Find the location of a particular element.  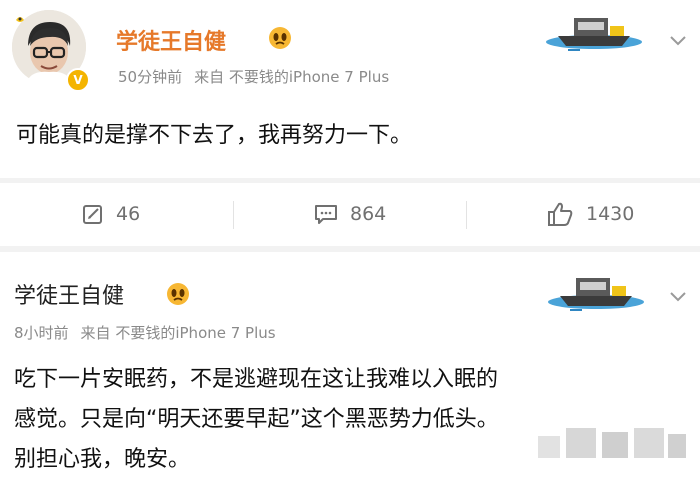

post-meta: 8小时前 来自 不要钱的iPhone 7 Plus is located at coordinates (145, 332).